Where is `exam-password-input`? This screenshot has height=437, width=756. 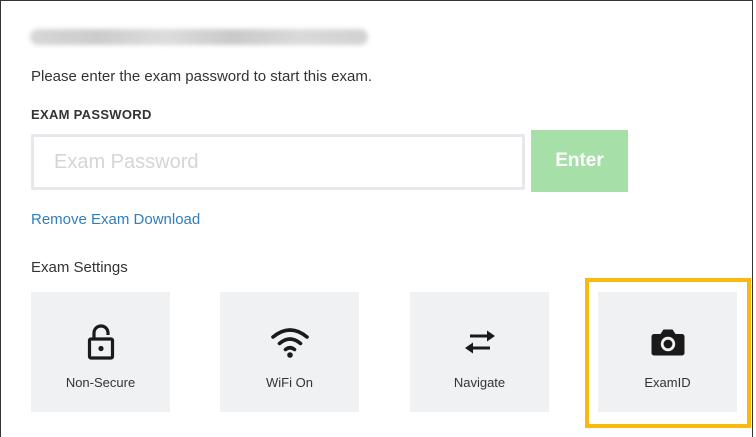
exam-password-input is located at coordinates (278, 162).